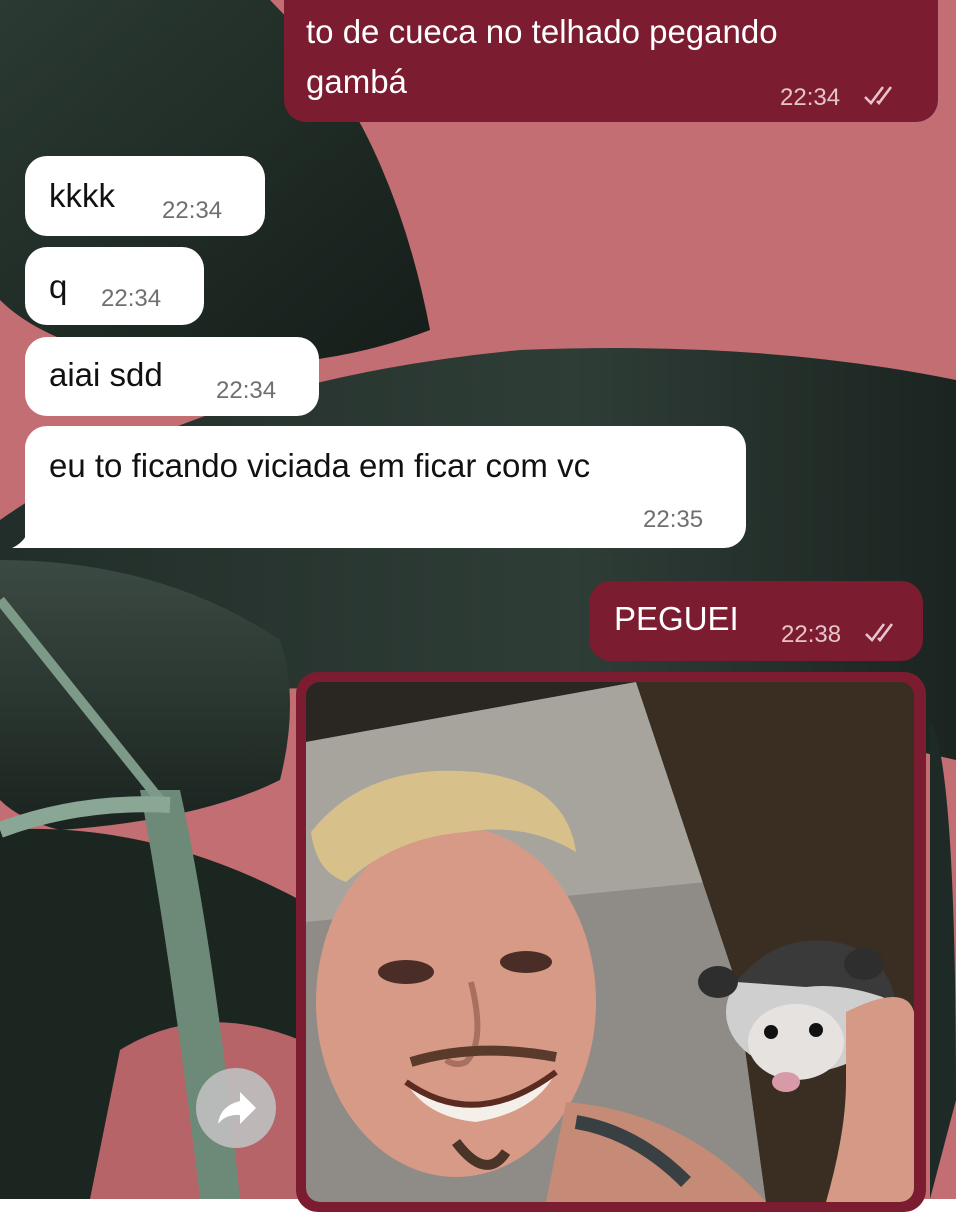  I want to click on message-text: gambá, so click(356, 81).